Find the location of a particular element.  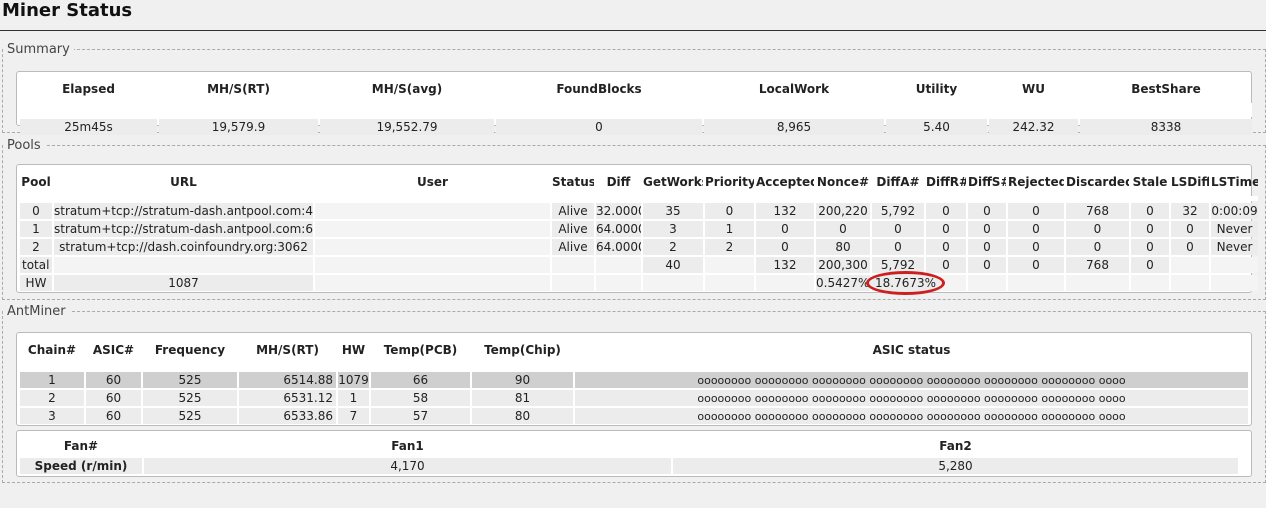

hw-label: HW is located at coordinates (36, 283).